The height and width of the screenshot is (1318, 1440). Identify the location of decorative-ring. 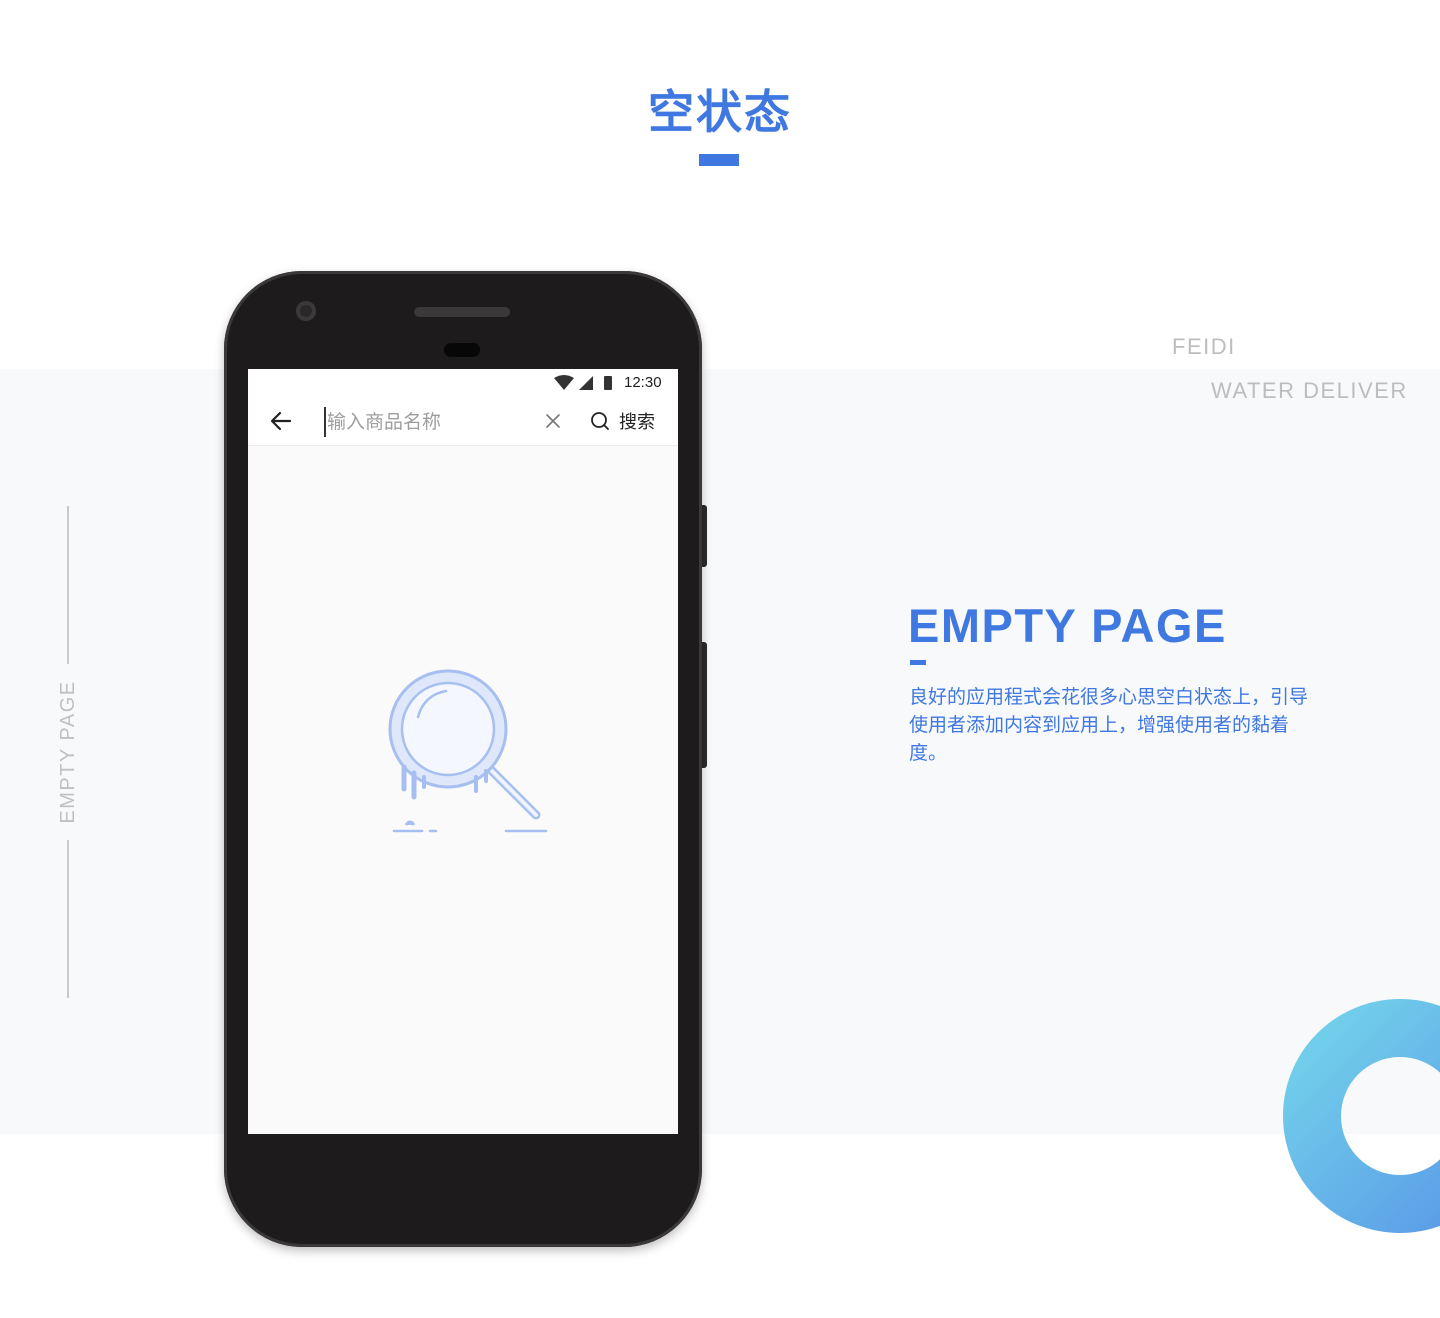
(1361, 1116).